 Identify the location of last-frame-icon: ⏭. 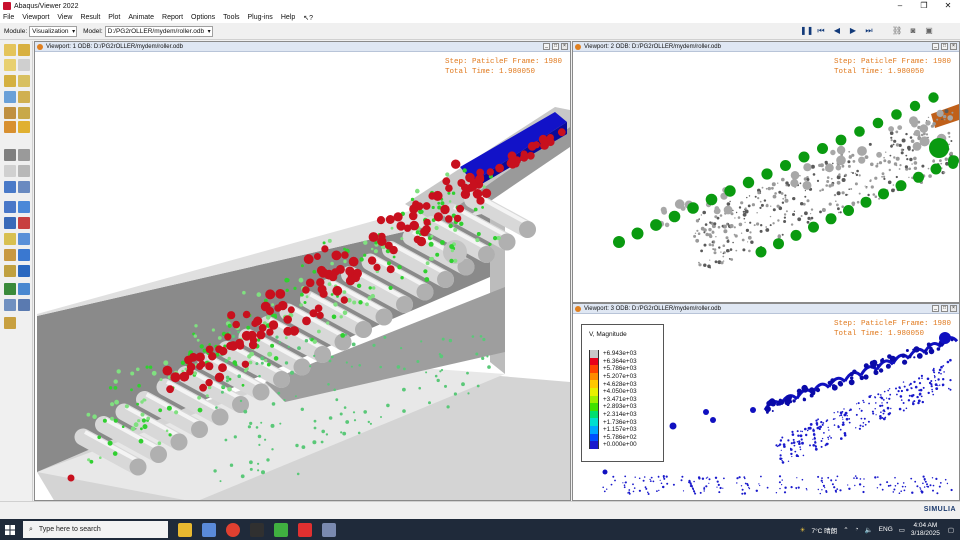
(869, 31).